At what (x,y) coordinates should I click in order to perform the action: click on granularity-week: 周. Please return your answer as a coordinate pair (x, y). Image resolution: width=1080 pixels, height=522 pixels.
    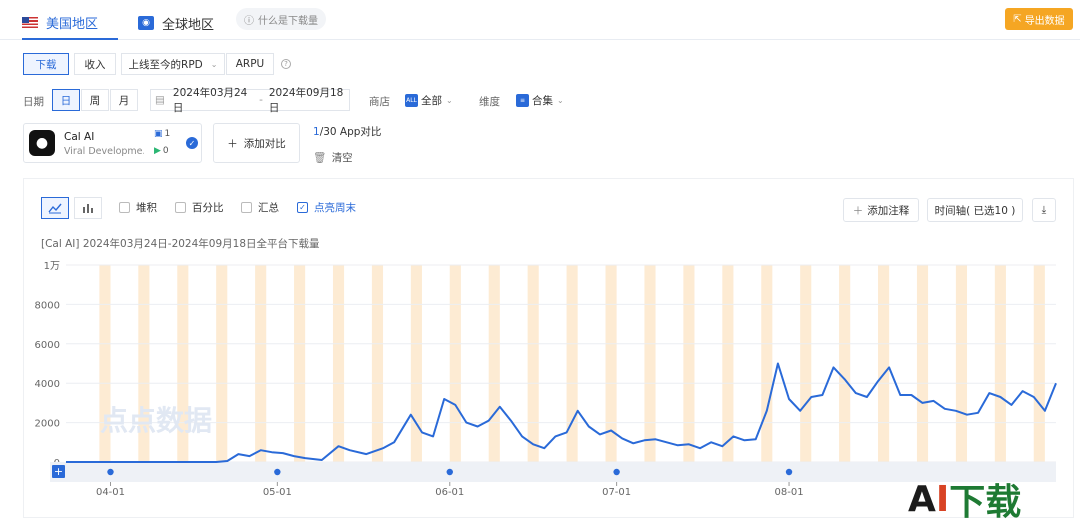
    Looking at the image, I should click on (95, 100).